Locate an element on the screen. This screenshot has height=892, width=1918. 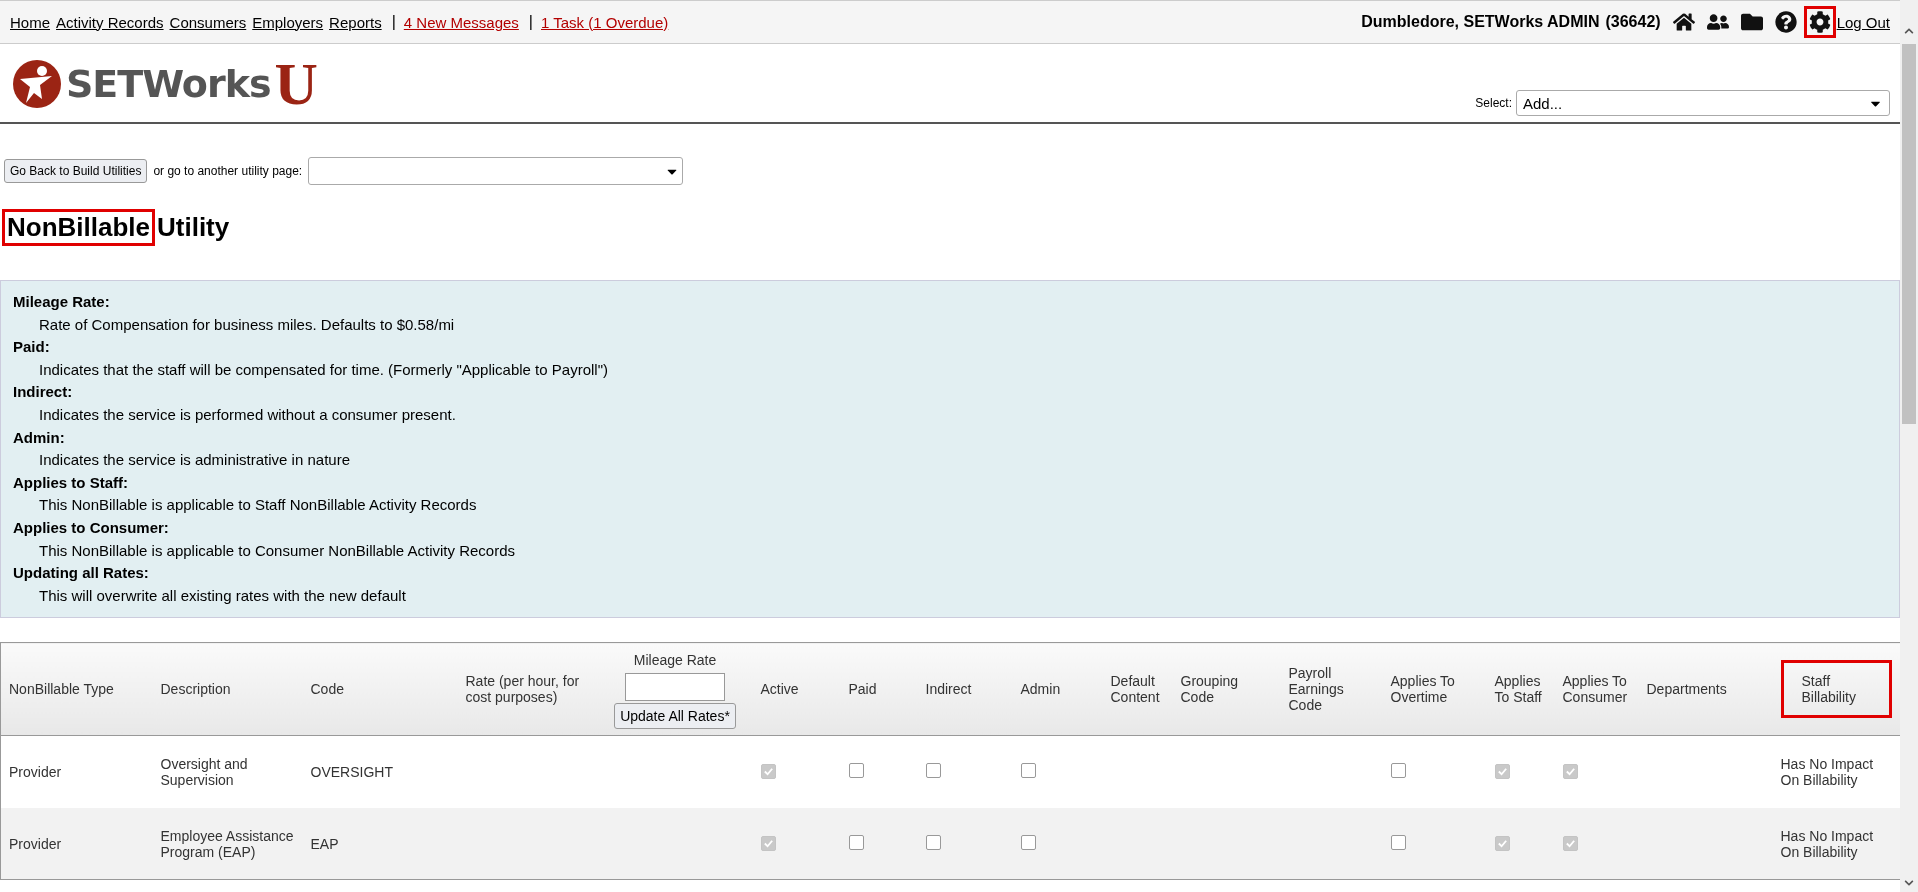
column-header: Code is located at coordinates (327, 689).